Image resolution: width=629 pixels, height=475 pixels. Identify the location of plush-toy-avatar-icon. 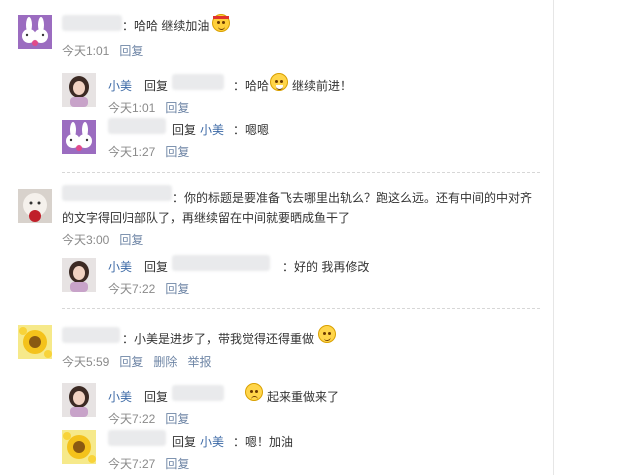
(35, 206).